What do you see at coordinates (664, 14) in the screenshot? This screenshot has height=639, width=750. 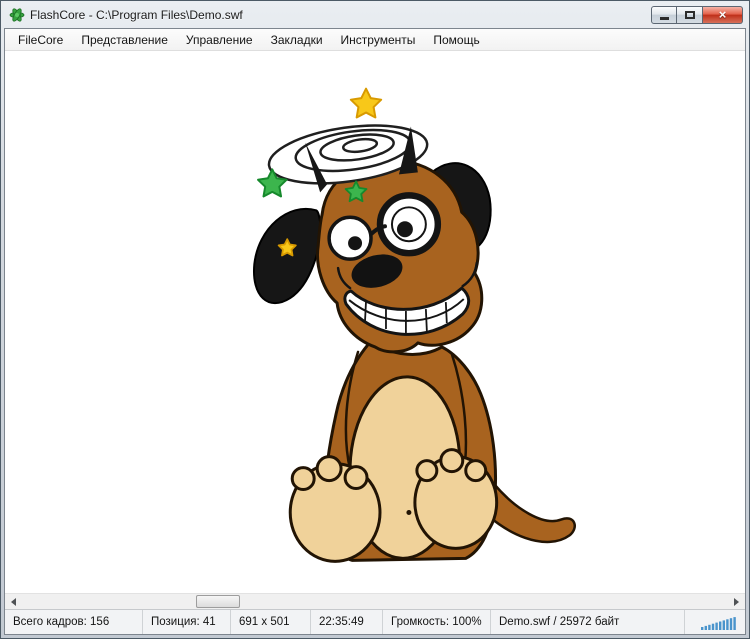 I see `minimize-button` at bounding box center [664, 14].